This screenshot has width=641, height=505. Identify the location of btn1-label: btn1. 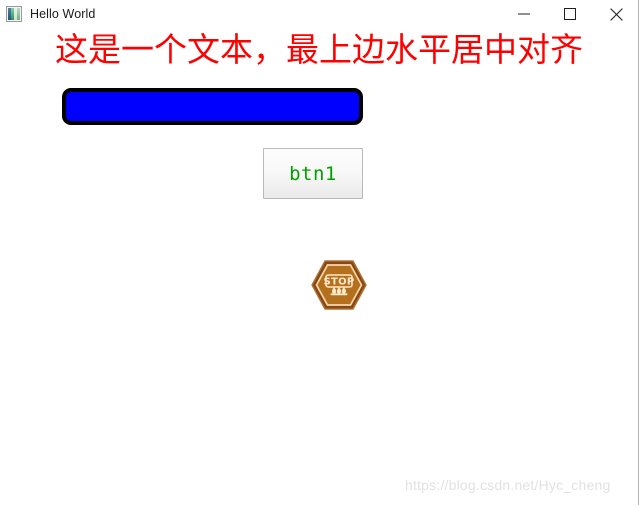
(313, 173).